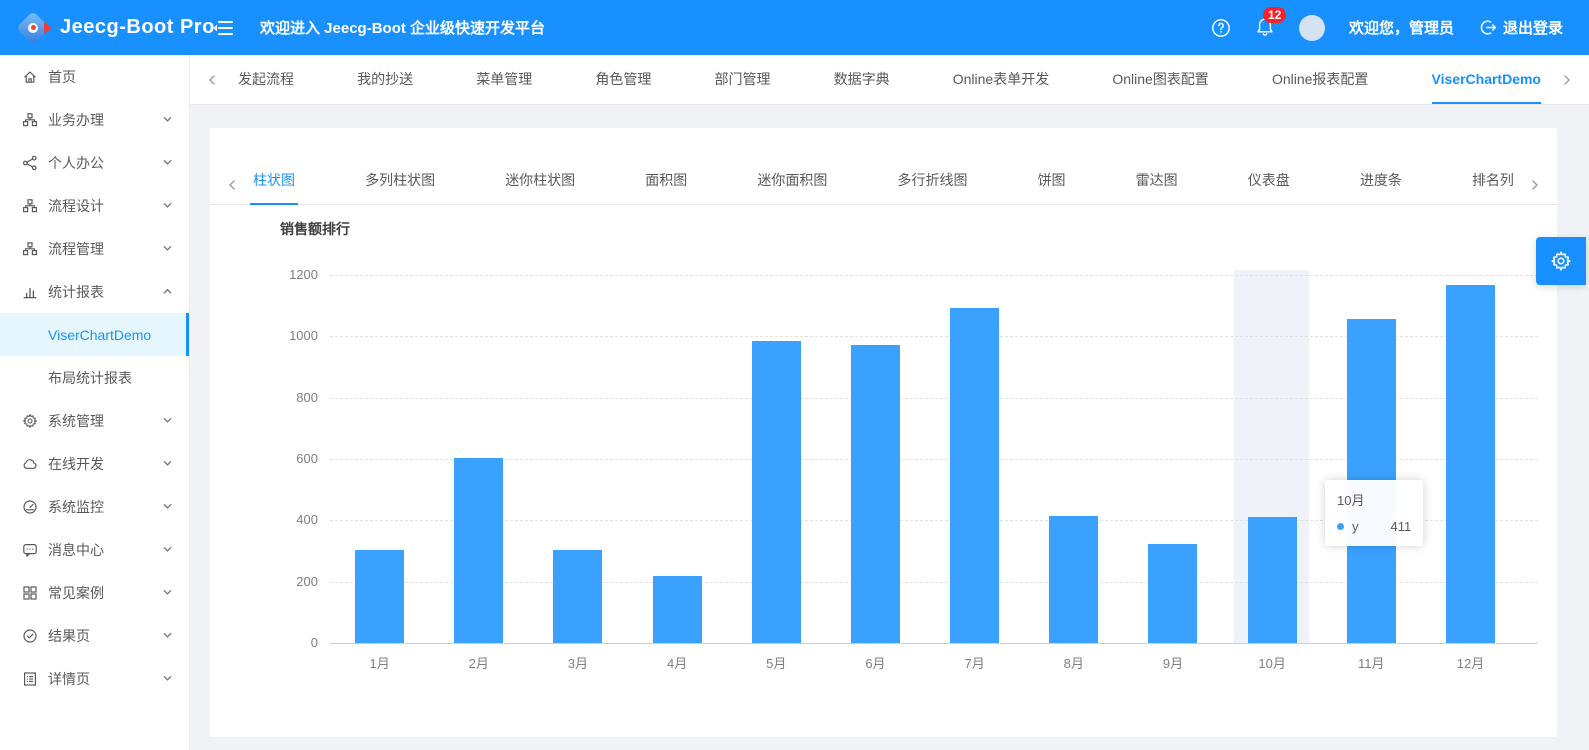 This screenshot has width=1589, height=750. Describe the element at coordinates (307, 397) in the screenshot. I see `y-axis-tick-label: 800` at that location.